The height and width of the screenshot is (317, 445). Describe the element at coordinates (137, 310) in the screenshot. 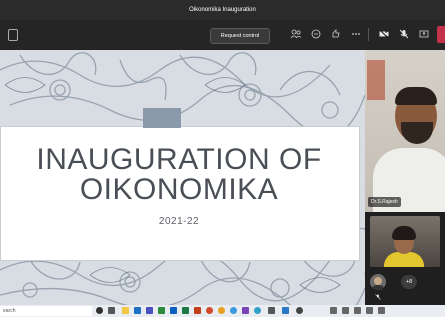

I see `edge-icon` at that location.